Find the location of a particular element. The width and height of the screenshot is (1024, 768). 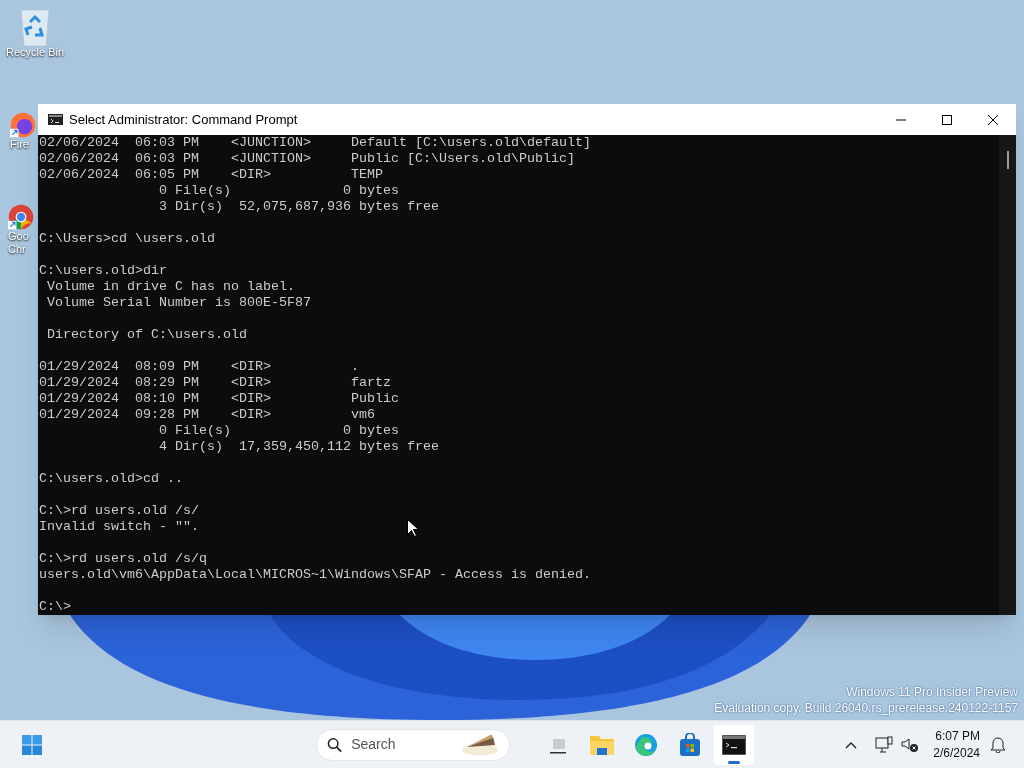

console-line: Volume Serial Number is 800E-5F87 is located at coordinates (178, 303).